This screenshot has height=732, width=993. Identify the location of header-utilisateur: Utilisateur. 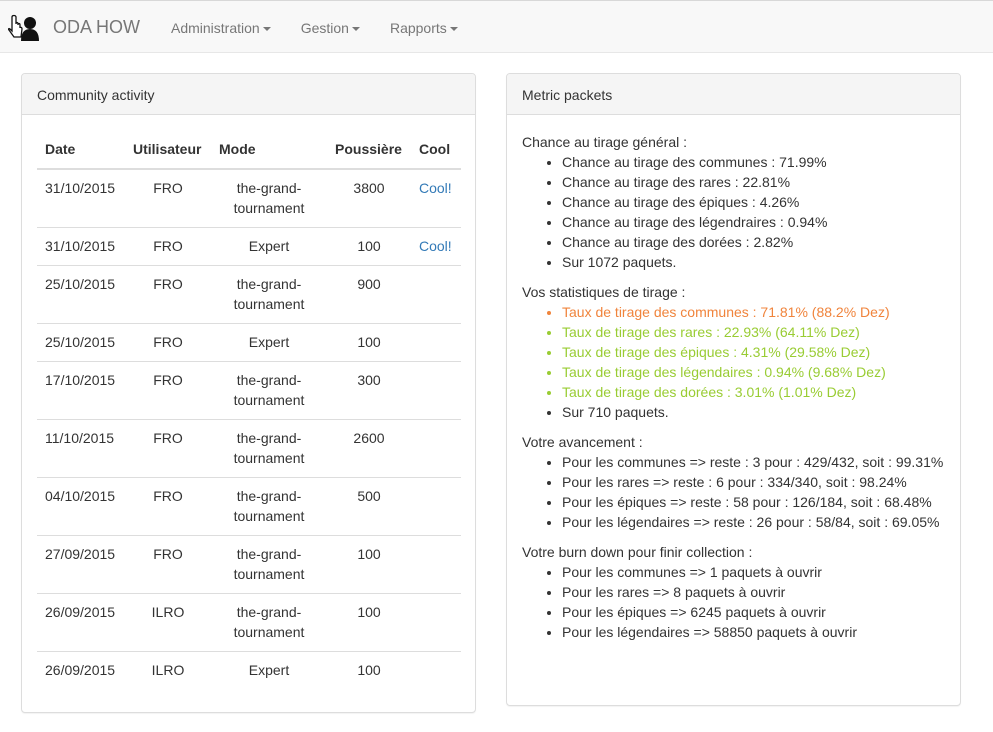
(168, 150).